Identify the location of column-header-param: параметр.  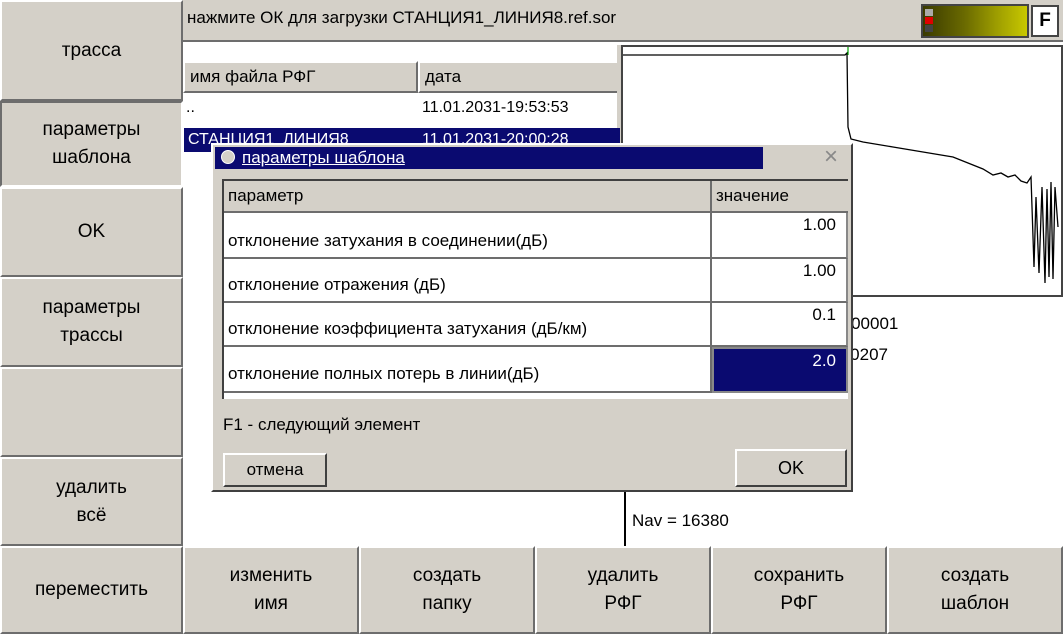
(468, 197).